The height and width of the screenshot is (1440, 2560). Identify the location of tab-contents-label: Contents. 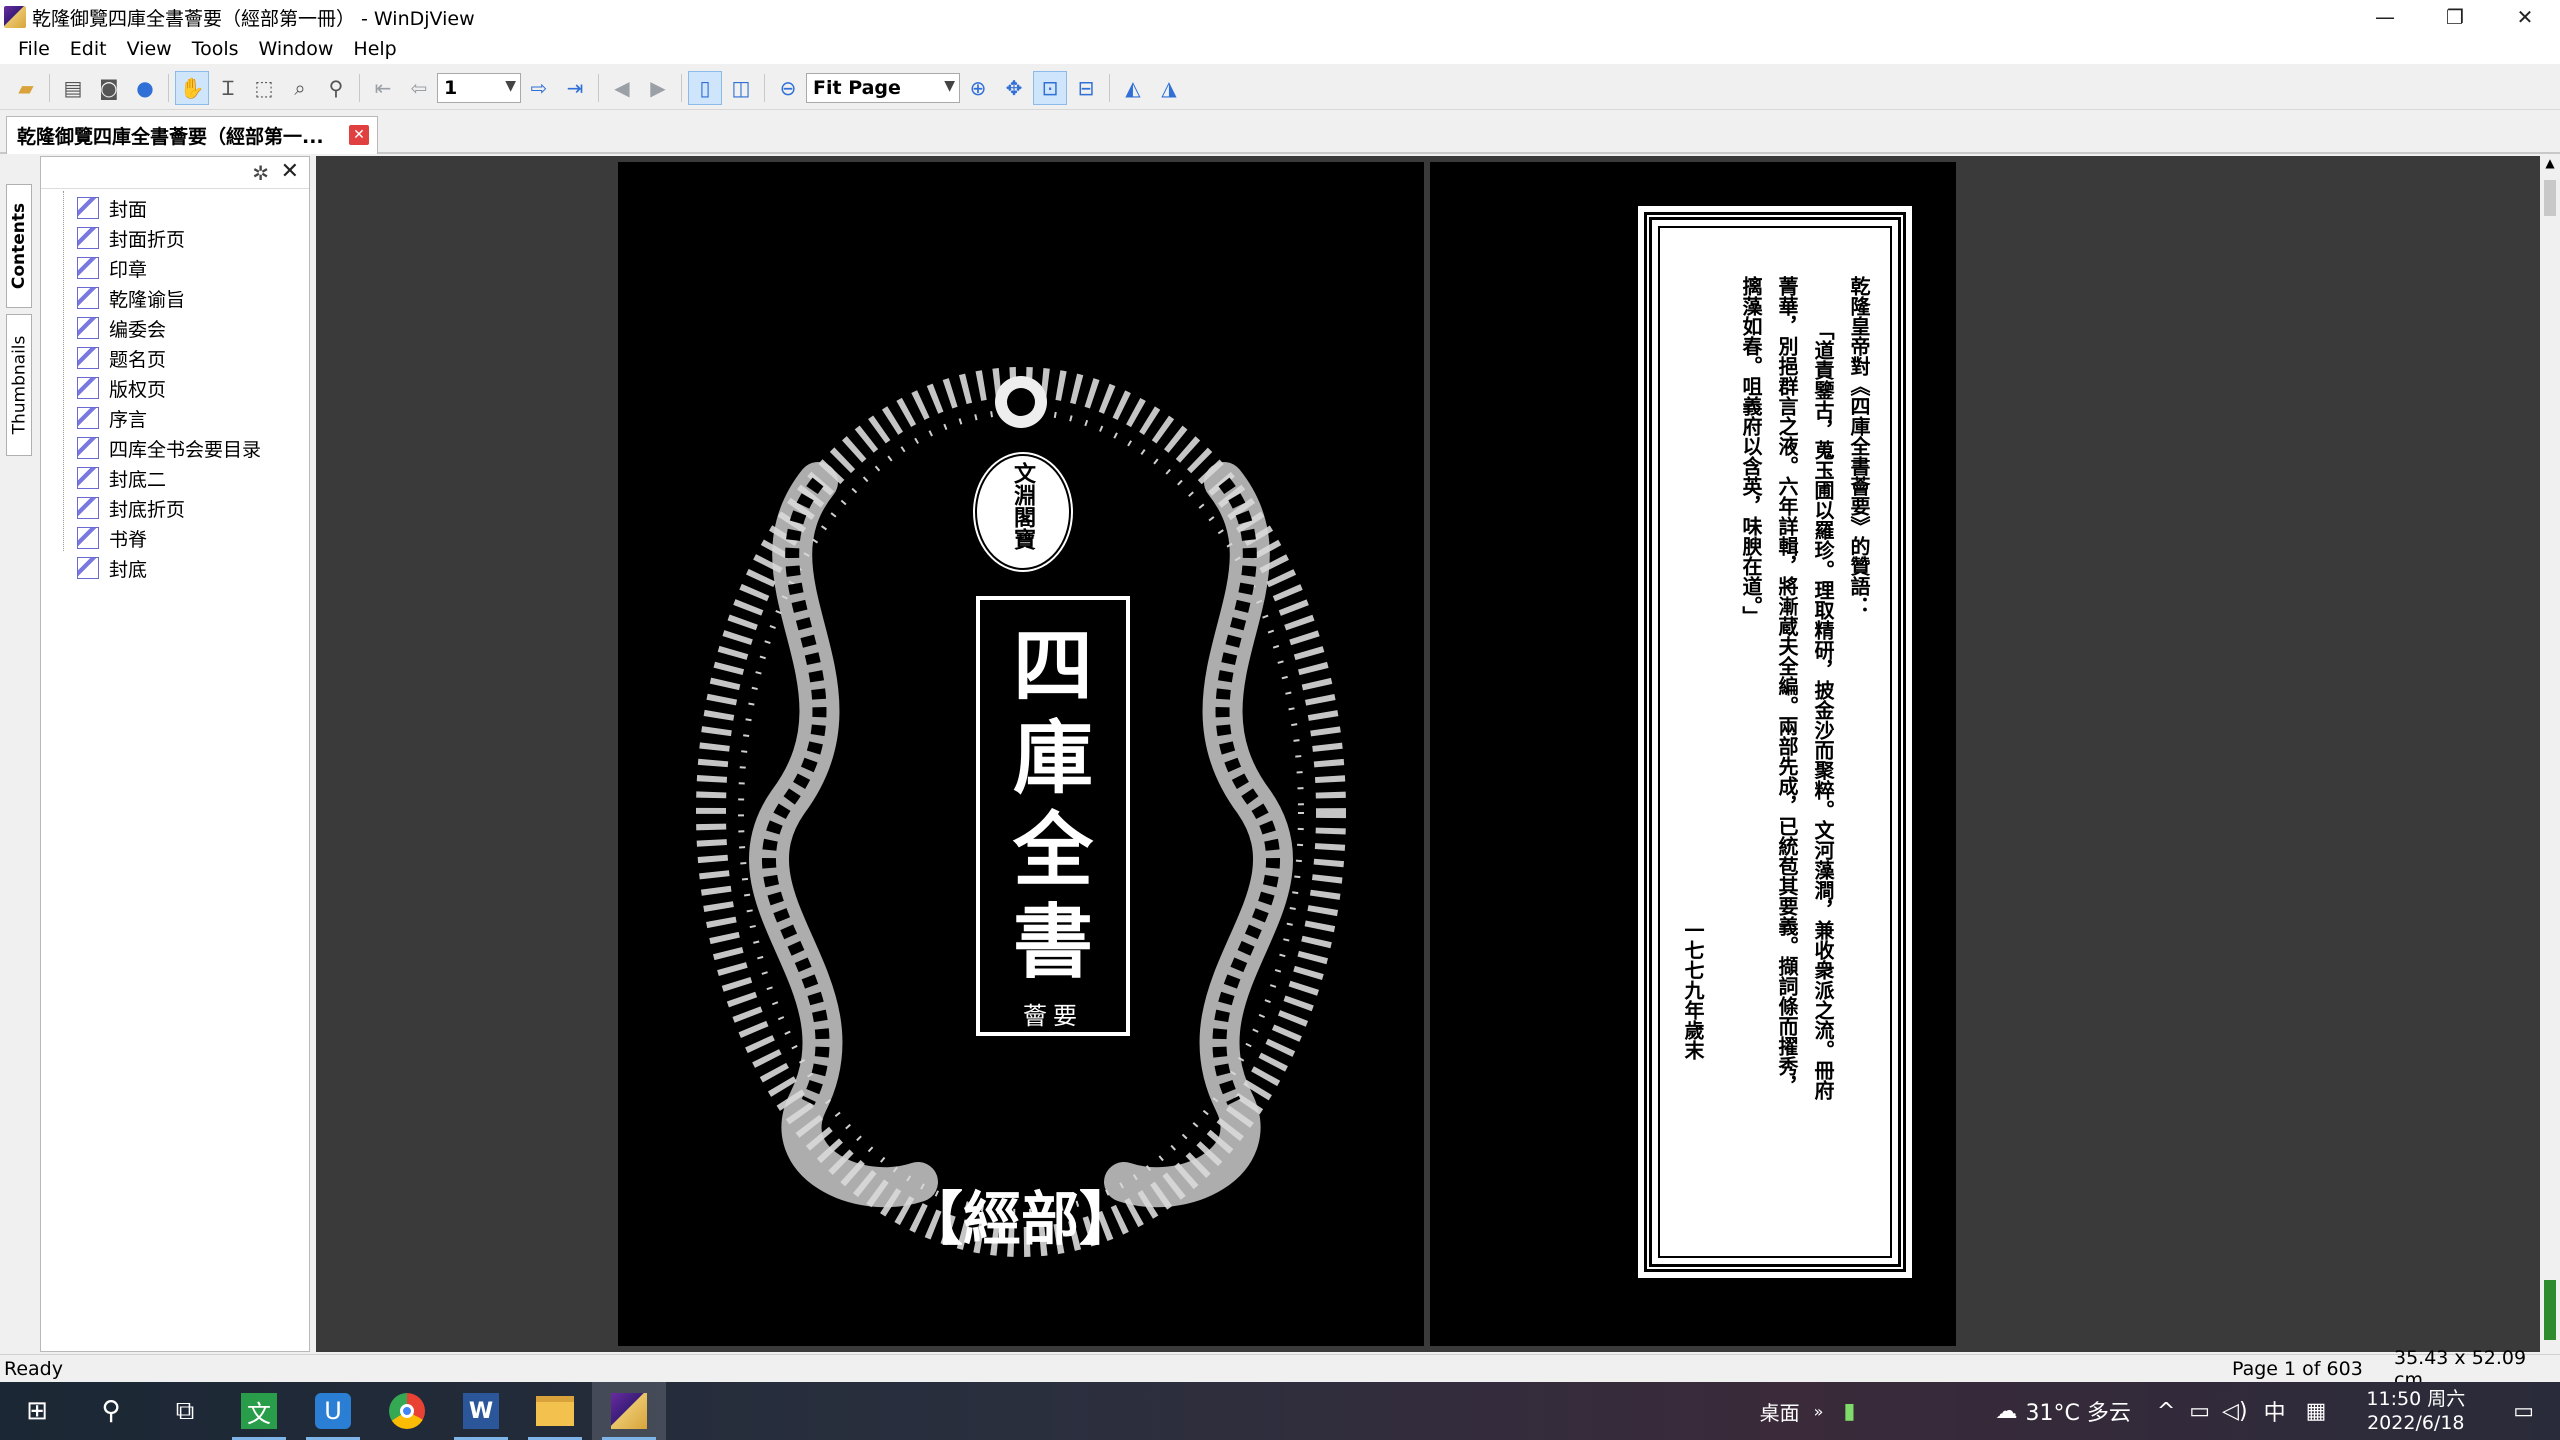
(19, 246).